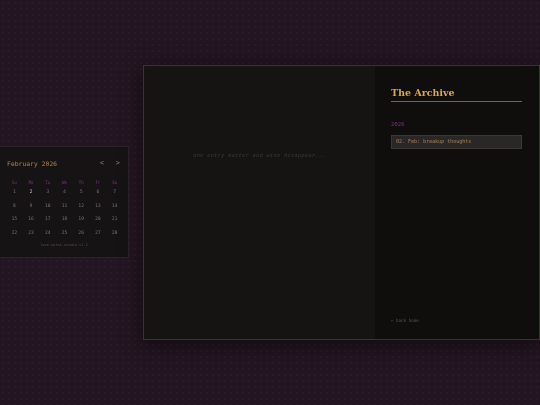 The image size is (540, 405). I want to click on calendar-day: 19, so click(81, 220).